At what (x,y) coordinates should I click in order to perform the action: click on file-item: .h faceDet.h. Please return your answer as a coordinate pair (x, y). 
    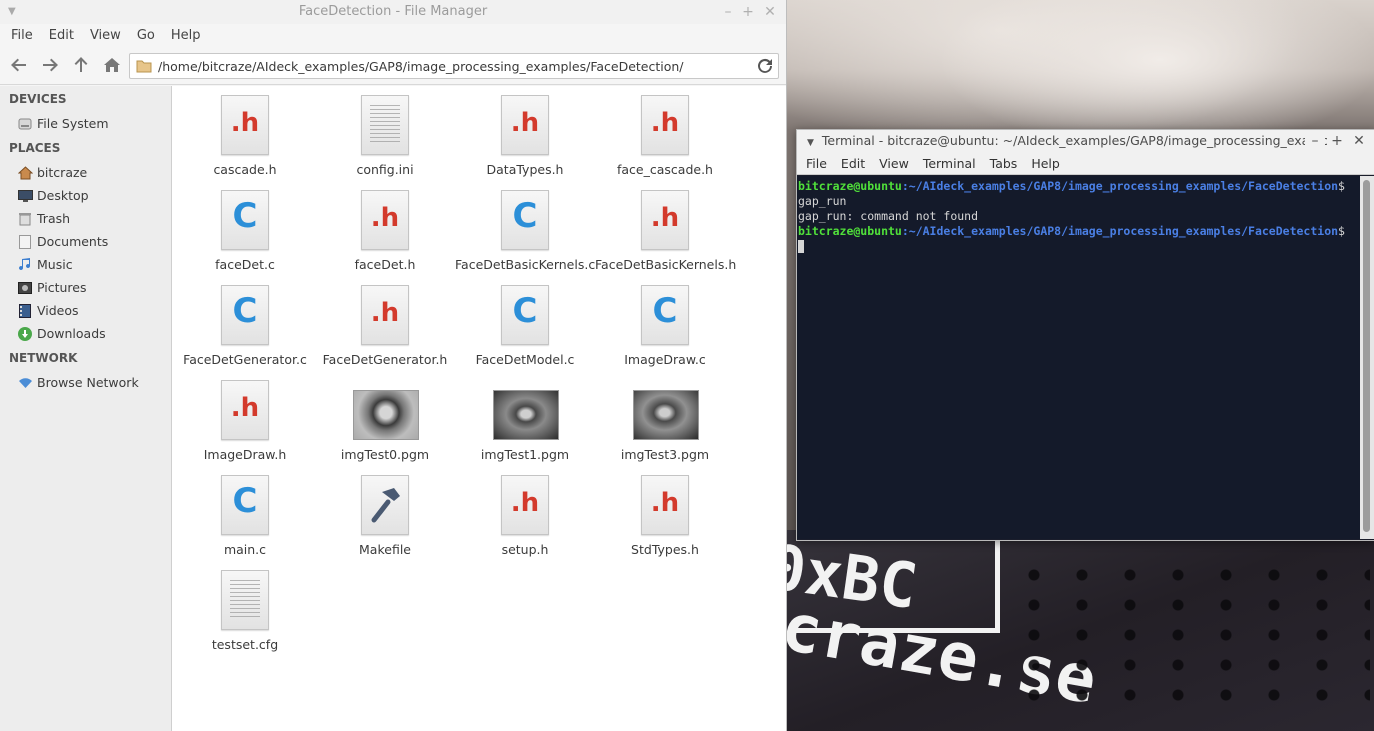
    Looking at the image, I should click on (385, 228).